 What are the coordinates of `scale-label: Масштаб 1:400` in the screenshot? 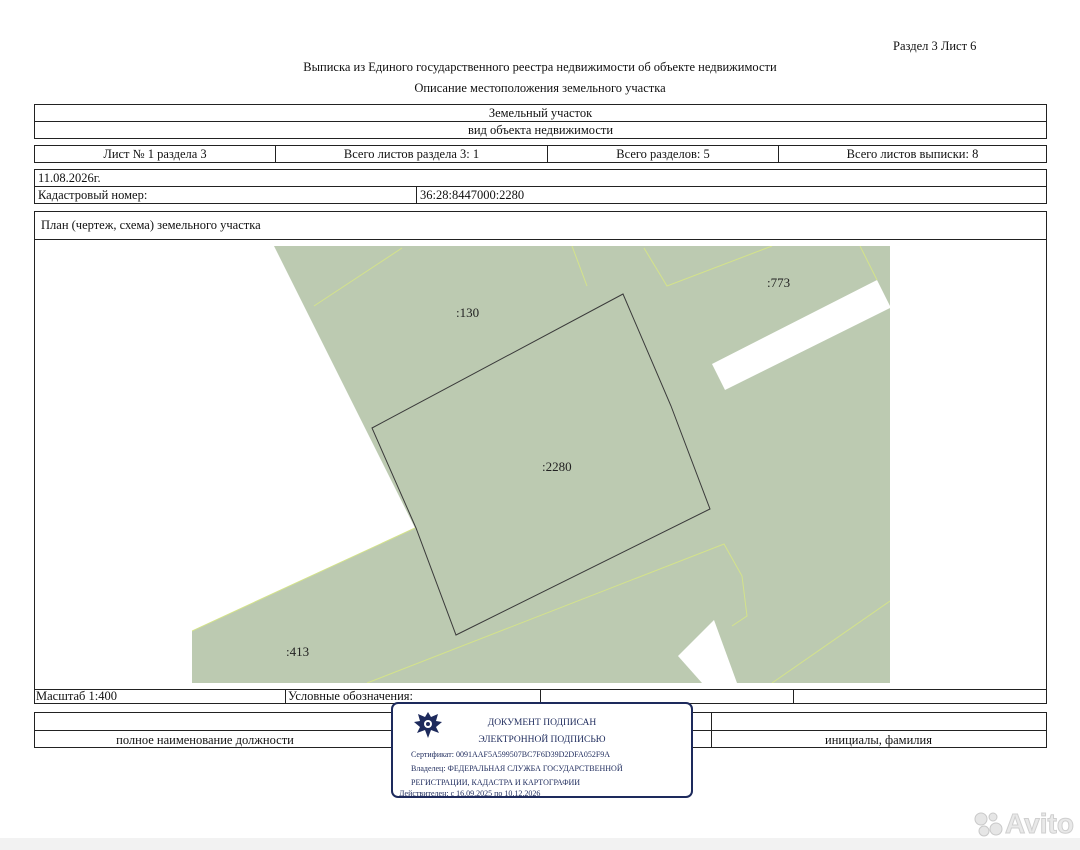 It's located at (160, 696).